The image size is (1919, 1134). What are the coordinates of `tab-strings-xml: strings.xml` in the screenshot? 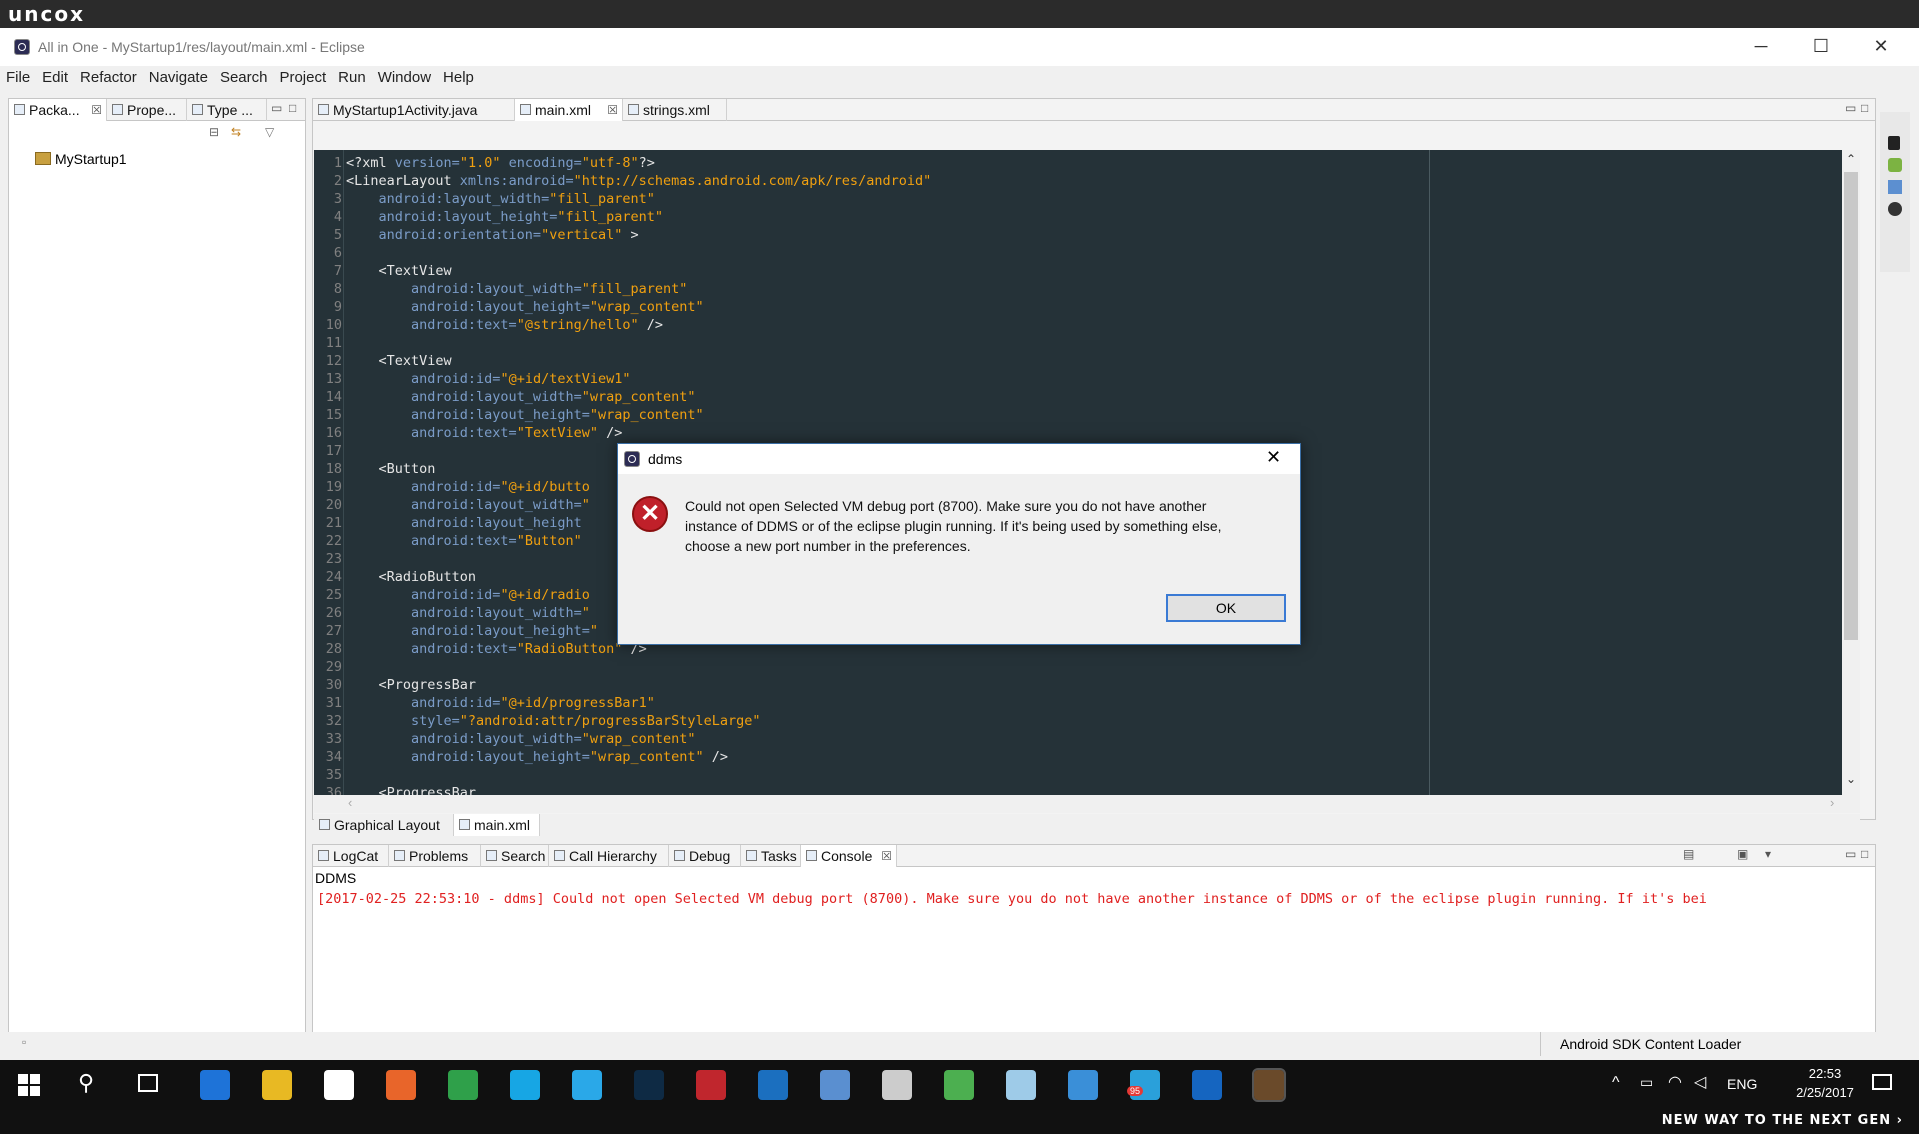 It's located at (675, 110).